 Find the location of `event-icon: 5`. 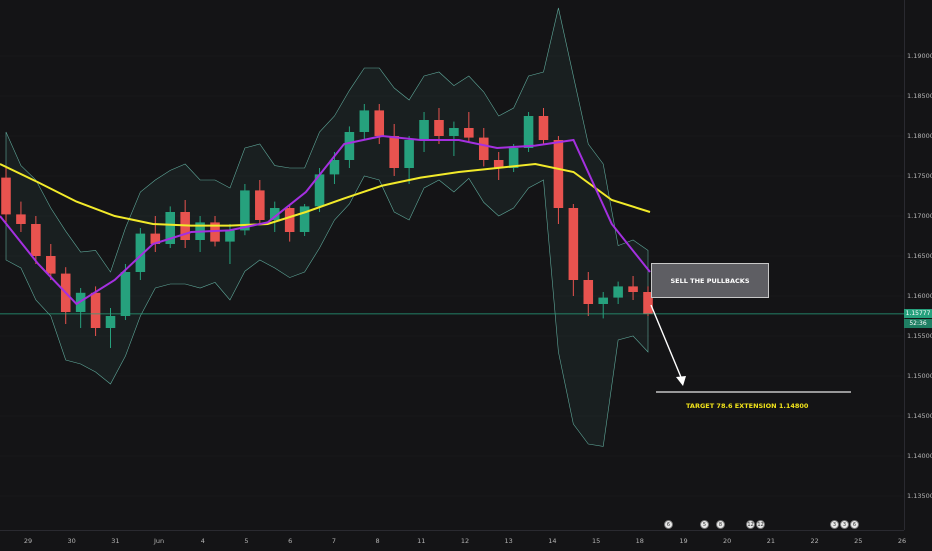

event-icon: 5 is located at coordinates (704, 524).